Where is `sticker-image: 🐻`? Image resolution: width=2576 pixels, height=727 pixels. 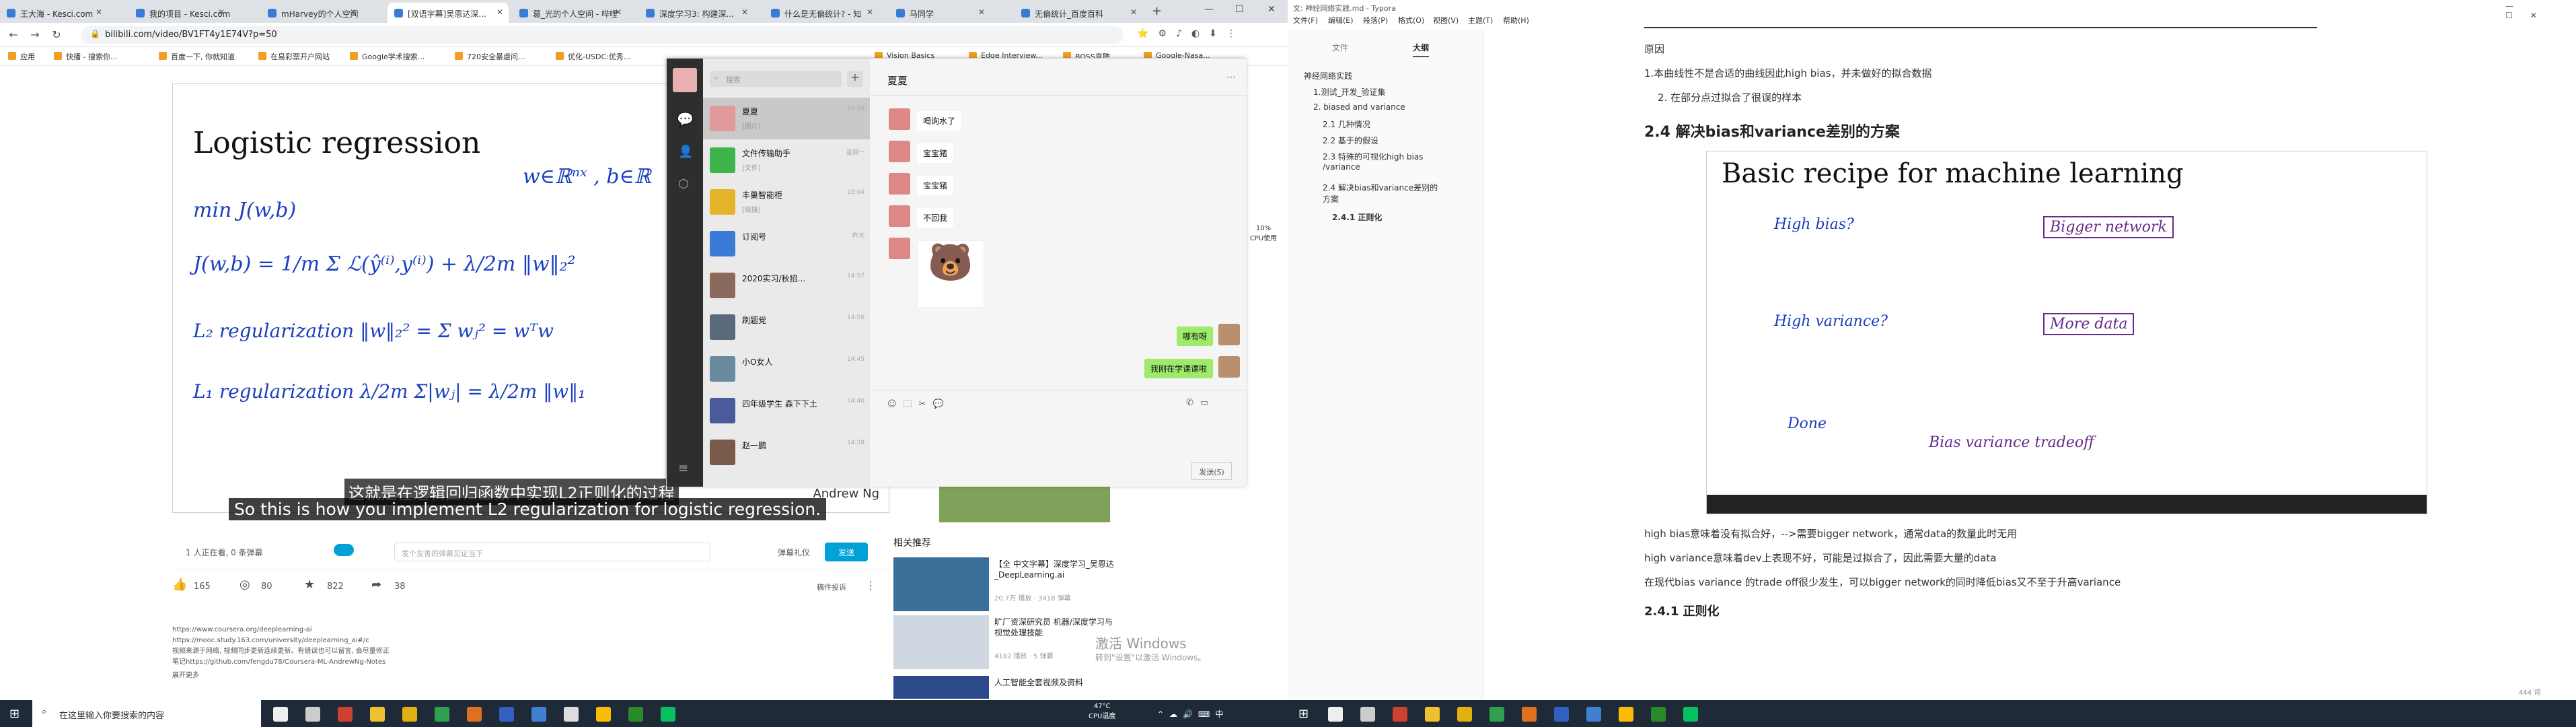 sticker-image: 🐻 is located at coordinates (950, 274).